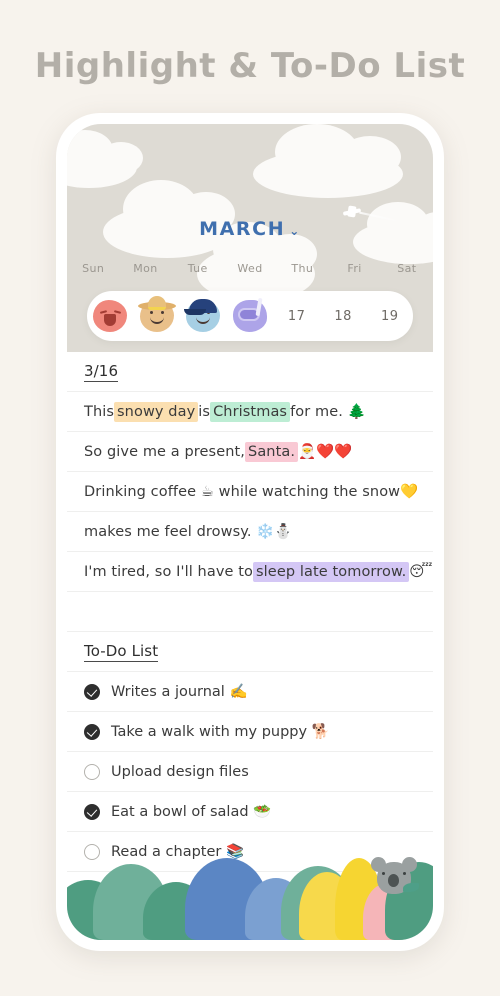 The width and height of the screenshot is (500, 996). Describe the element at coordinates (302, 268) in the screenshot. I see `weekday-thu: Thu` at that location.